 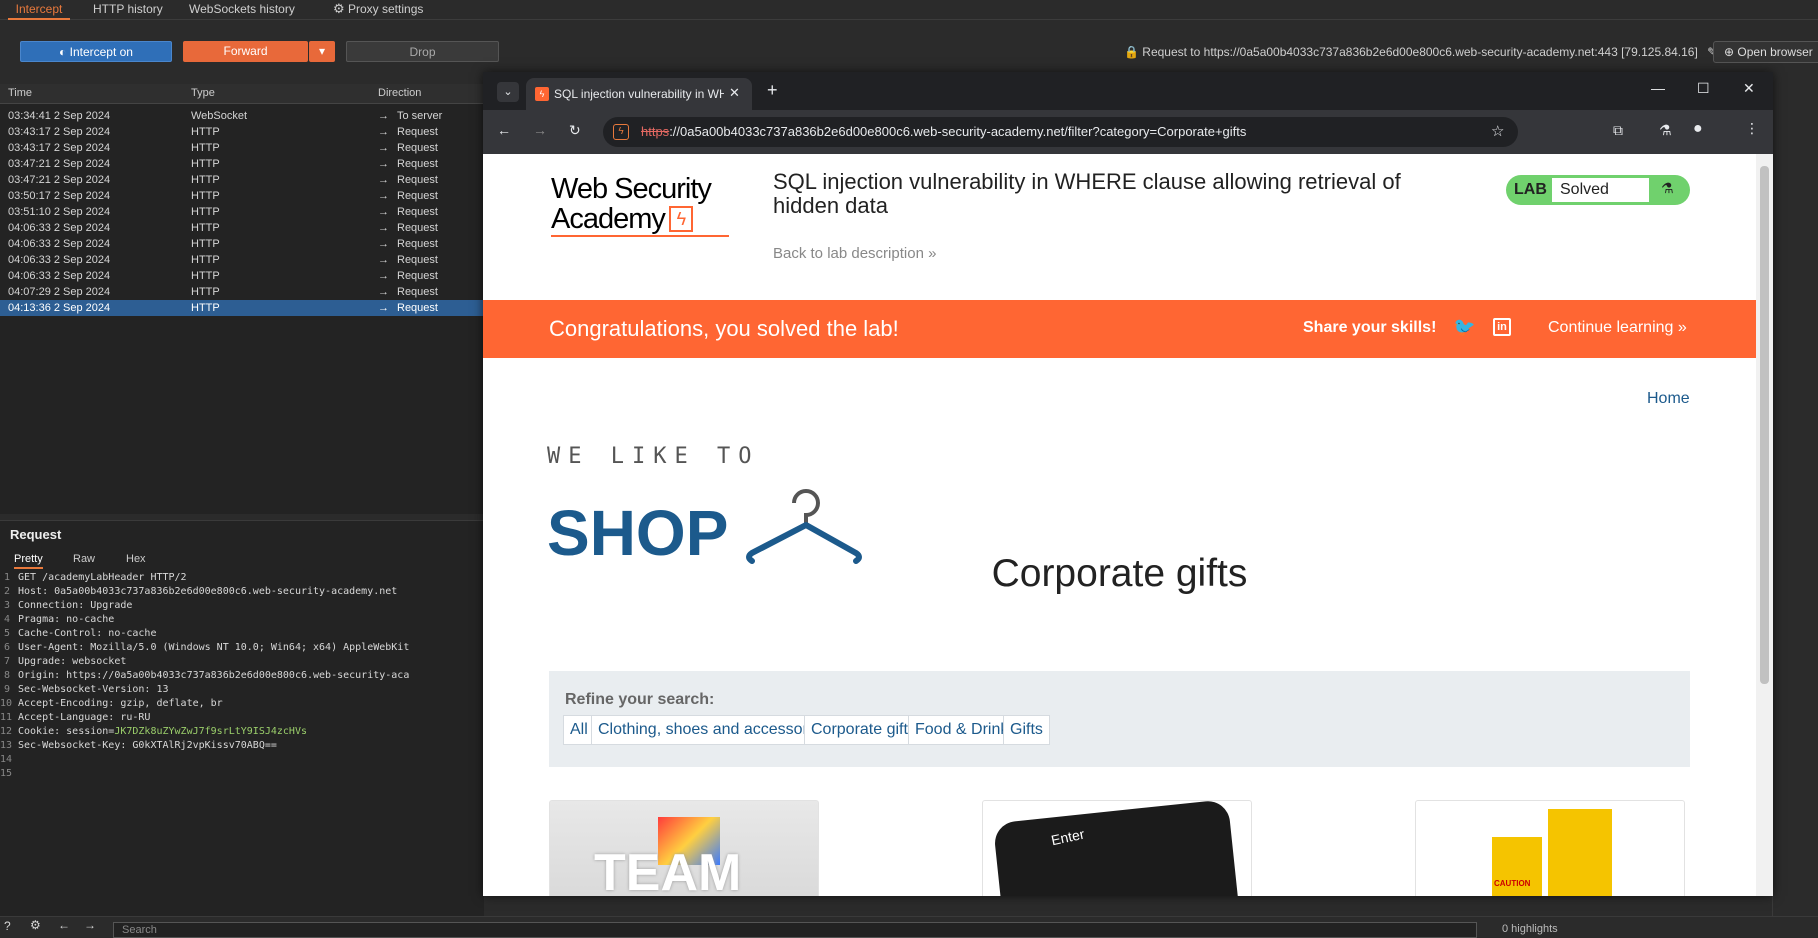 What do you see at coordinates (1698, 129) in the screenshot?
I see `profile-icon: ●` at bounding box center [1698, 129].